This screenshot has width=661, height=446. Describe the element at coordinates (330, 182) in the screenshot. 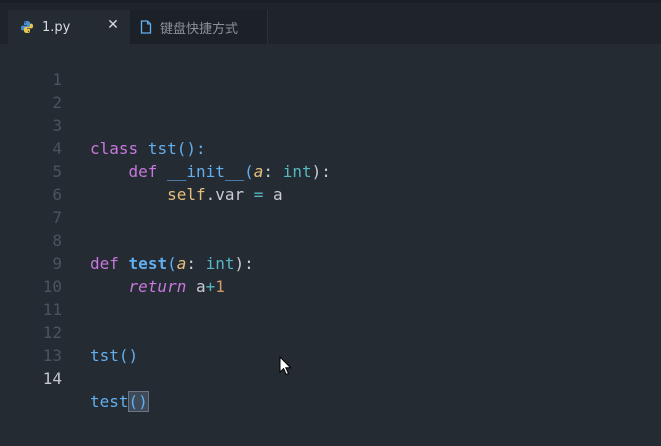

I see `code-line: 6` at that location.